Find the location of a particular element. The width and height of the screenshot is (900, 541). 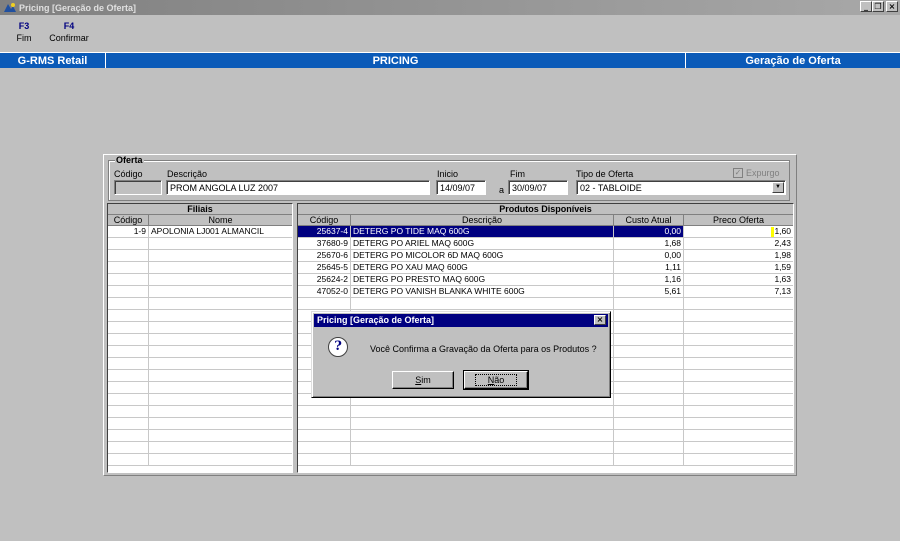

minimize-icon: _ is located at coordinates (866, 6).